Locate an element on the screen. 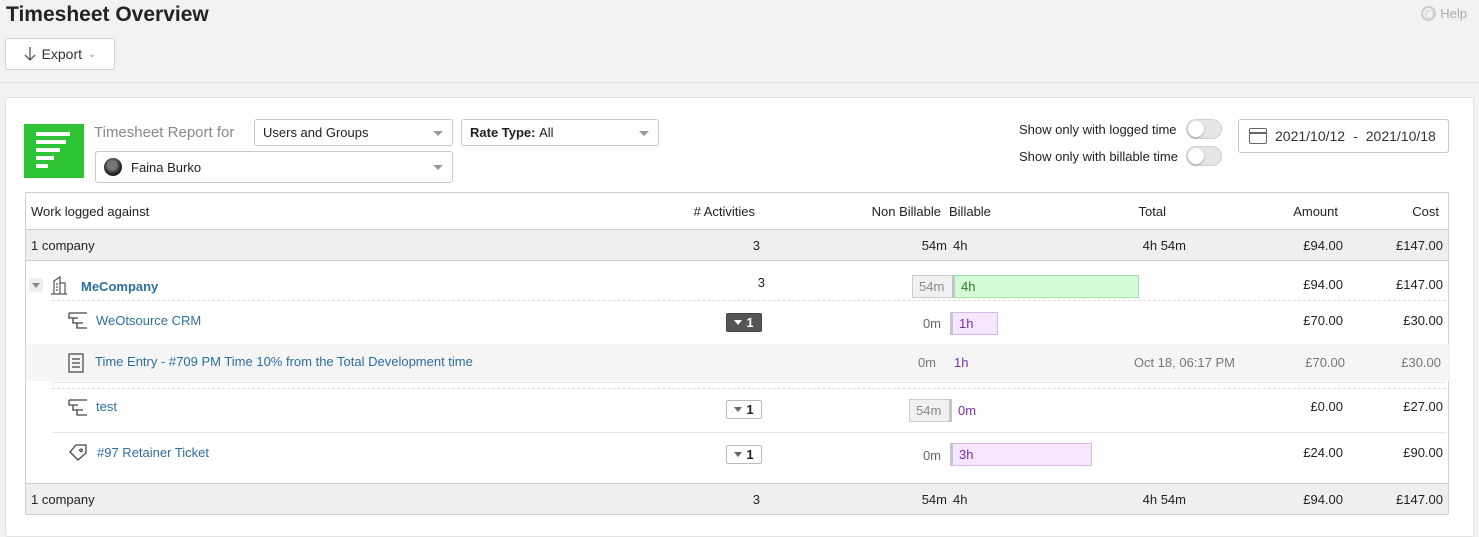  summary-label: 1 company is located at coordinates (63, 499).